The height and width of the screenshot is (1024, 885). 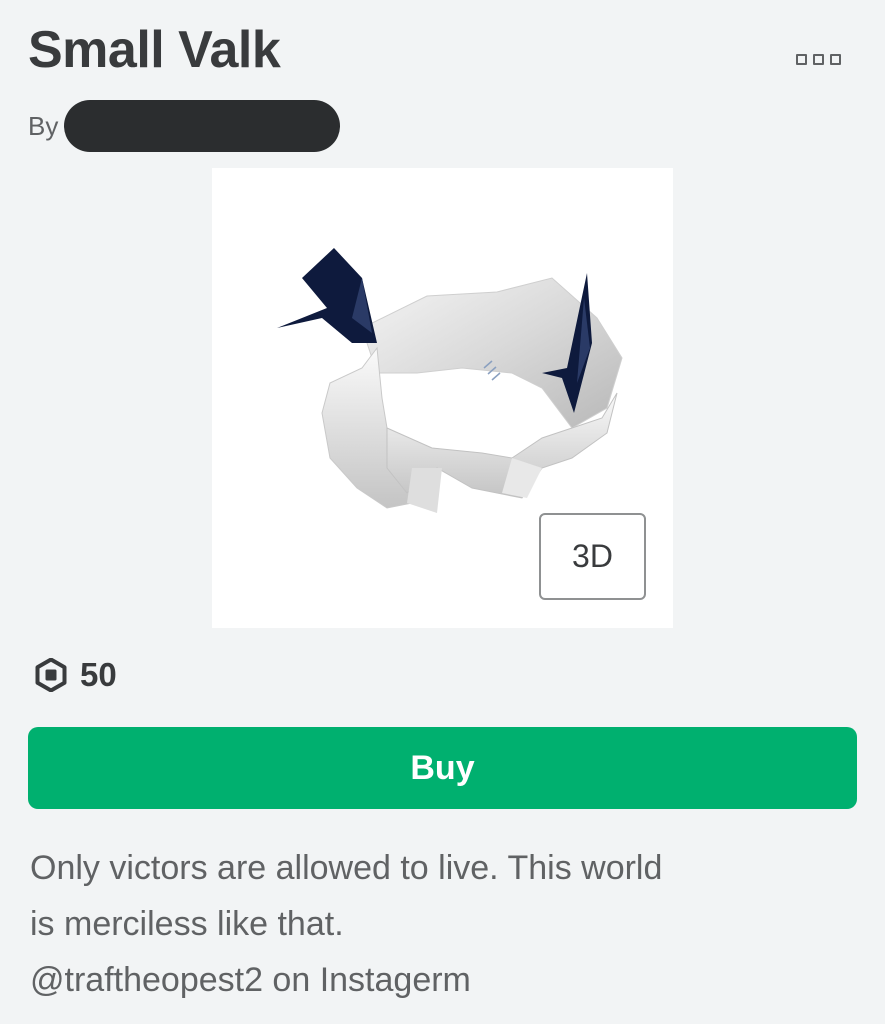 What do you see at coordinates (98, 674) in the screenshot?
I see `price-value: 50` at bounding box center [98, 674].